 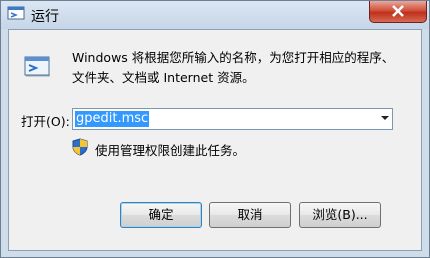 What do you see at coordinates (45, 17) in the screenshot?
I see `window-title: 运行` at bounding box center [45, 17].